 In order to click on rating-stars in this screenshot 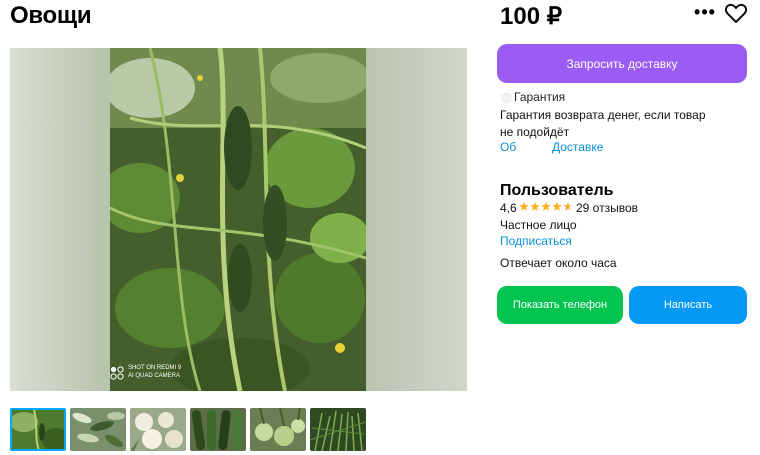, I will do `click(546, 207)`.